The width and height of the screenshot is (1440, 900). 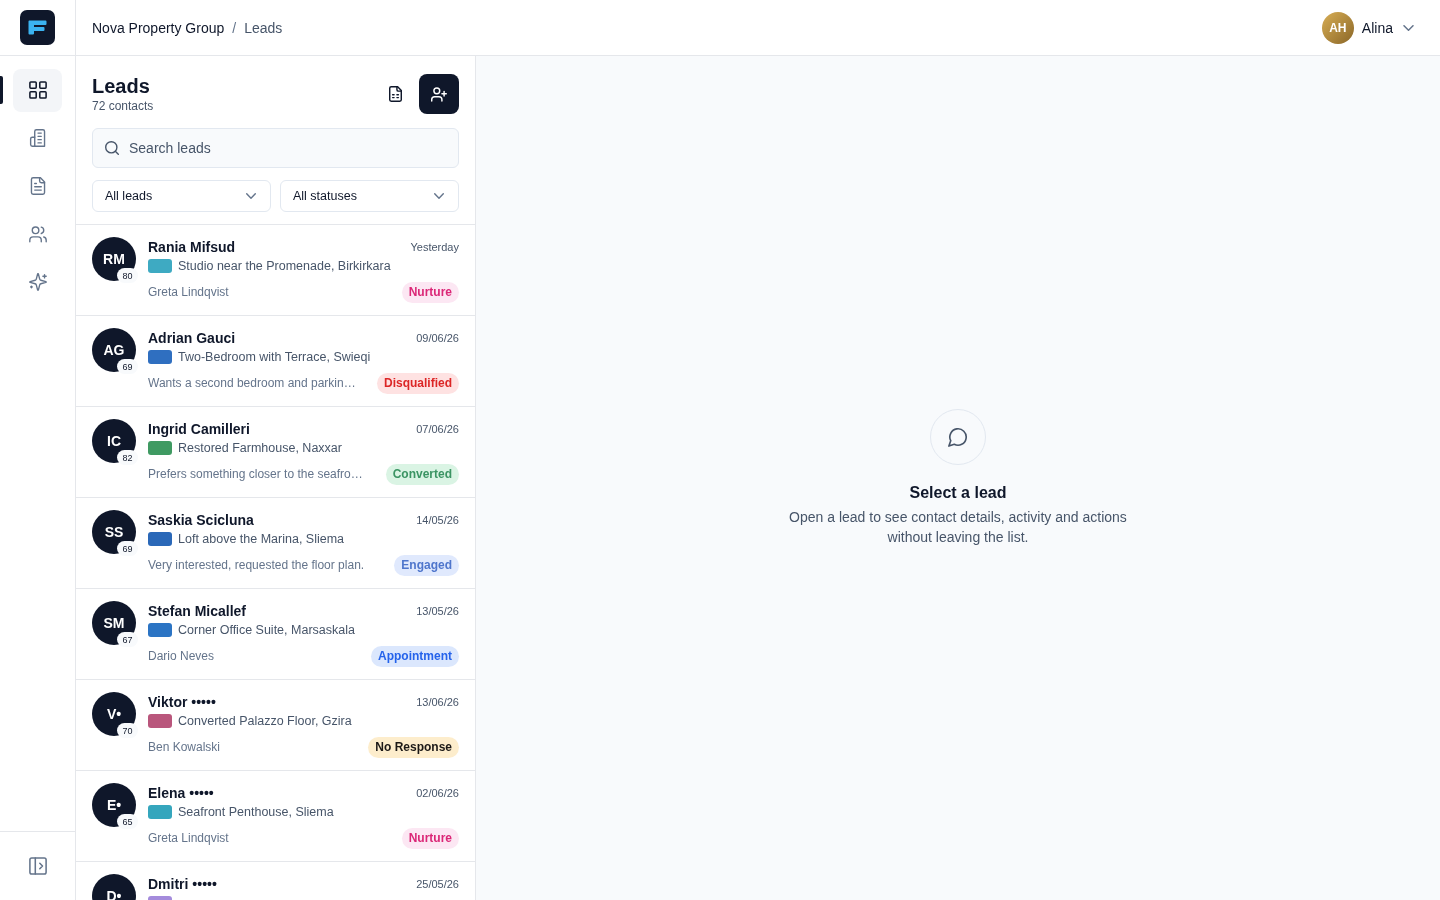 What do you see at coordinates (437, 884) in the screenshot?
I see `lead-date: 25/05/26` at bounding box center [437, 884].